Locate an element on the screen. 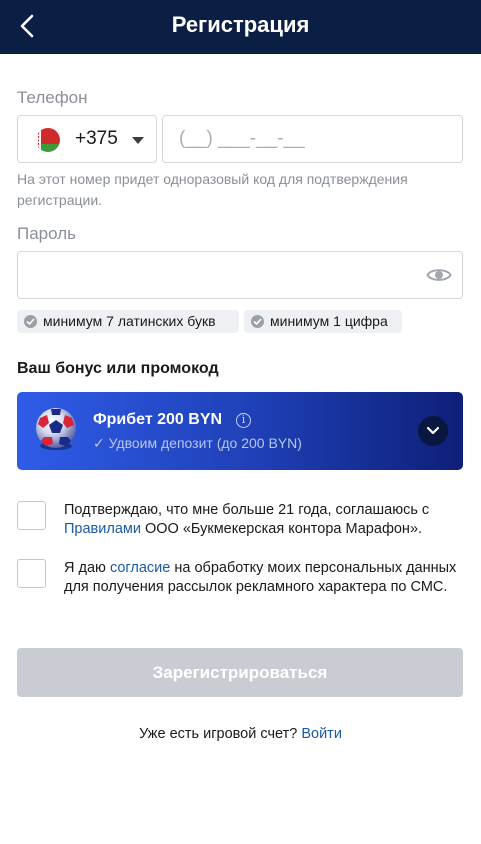  country-code-select: +375 is located at coordinates (87, 139).